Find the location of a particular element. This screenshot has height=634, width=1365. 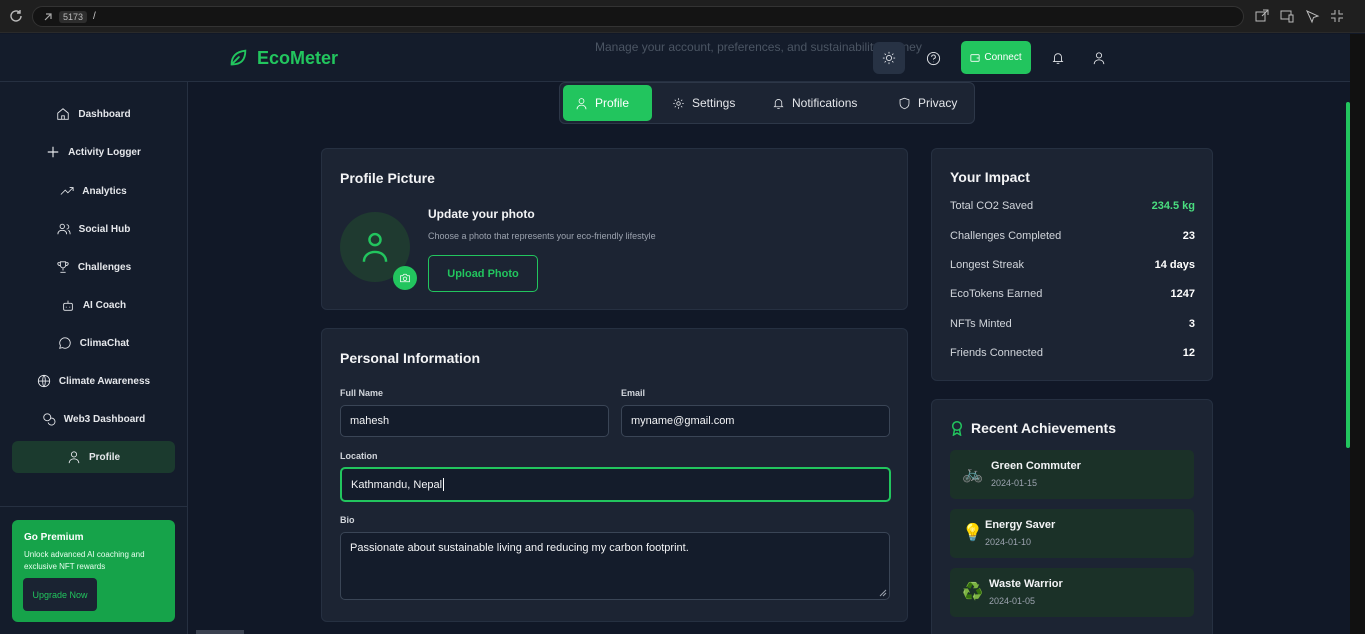

shield-icon is located at coordinates (904, 103).